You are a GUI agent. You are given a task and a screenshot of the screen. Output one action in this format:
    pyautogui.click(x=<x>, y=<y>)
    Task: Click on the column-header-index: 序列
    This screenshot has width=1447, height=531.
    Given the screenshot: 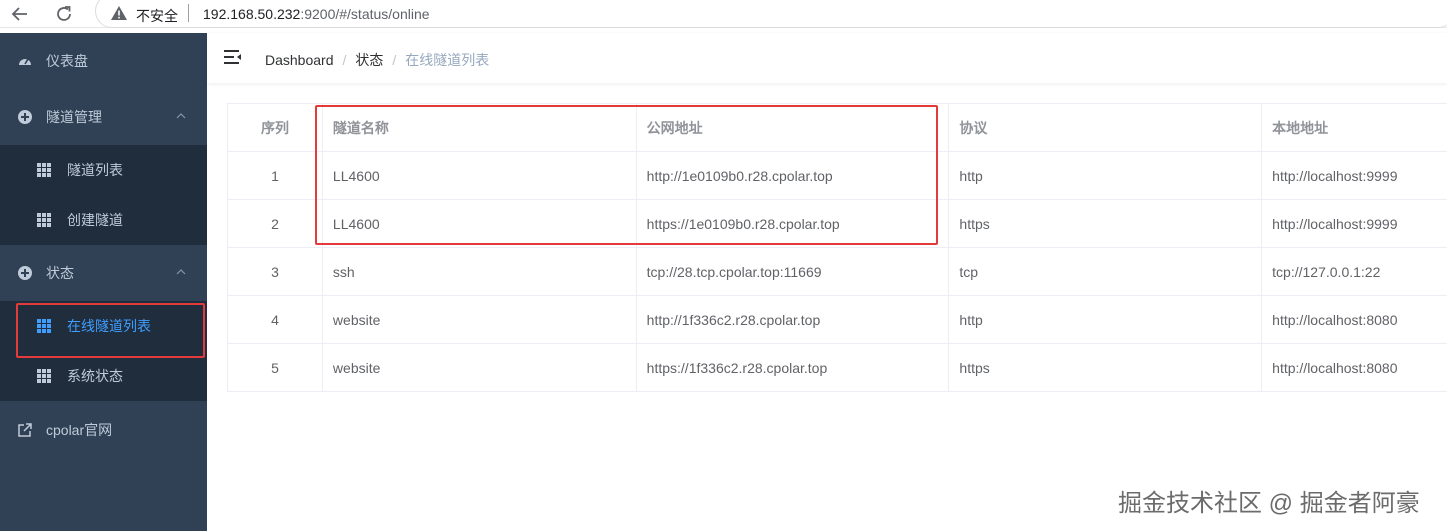 What is the action you would take?
    pyautogui.click(x=275, y=127)
    